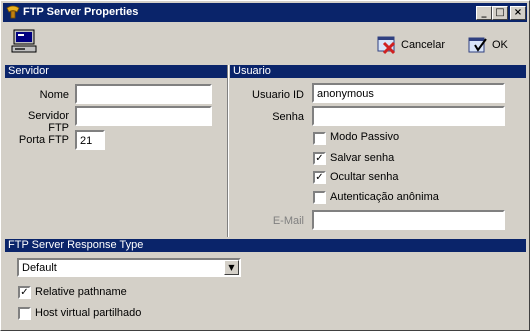 This screenshot has height=331, width=530. Describe the element at coordinates (386, 45) in the screenshot. I see `cancel-icon` at that location.